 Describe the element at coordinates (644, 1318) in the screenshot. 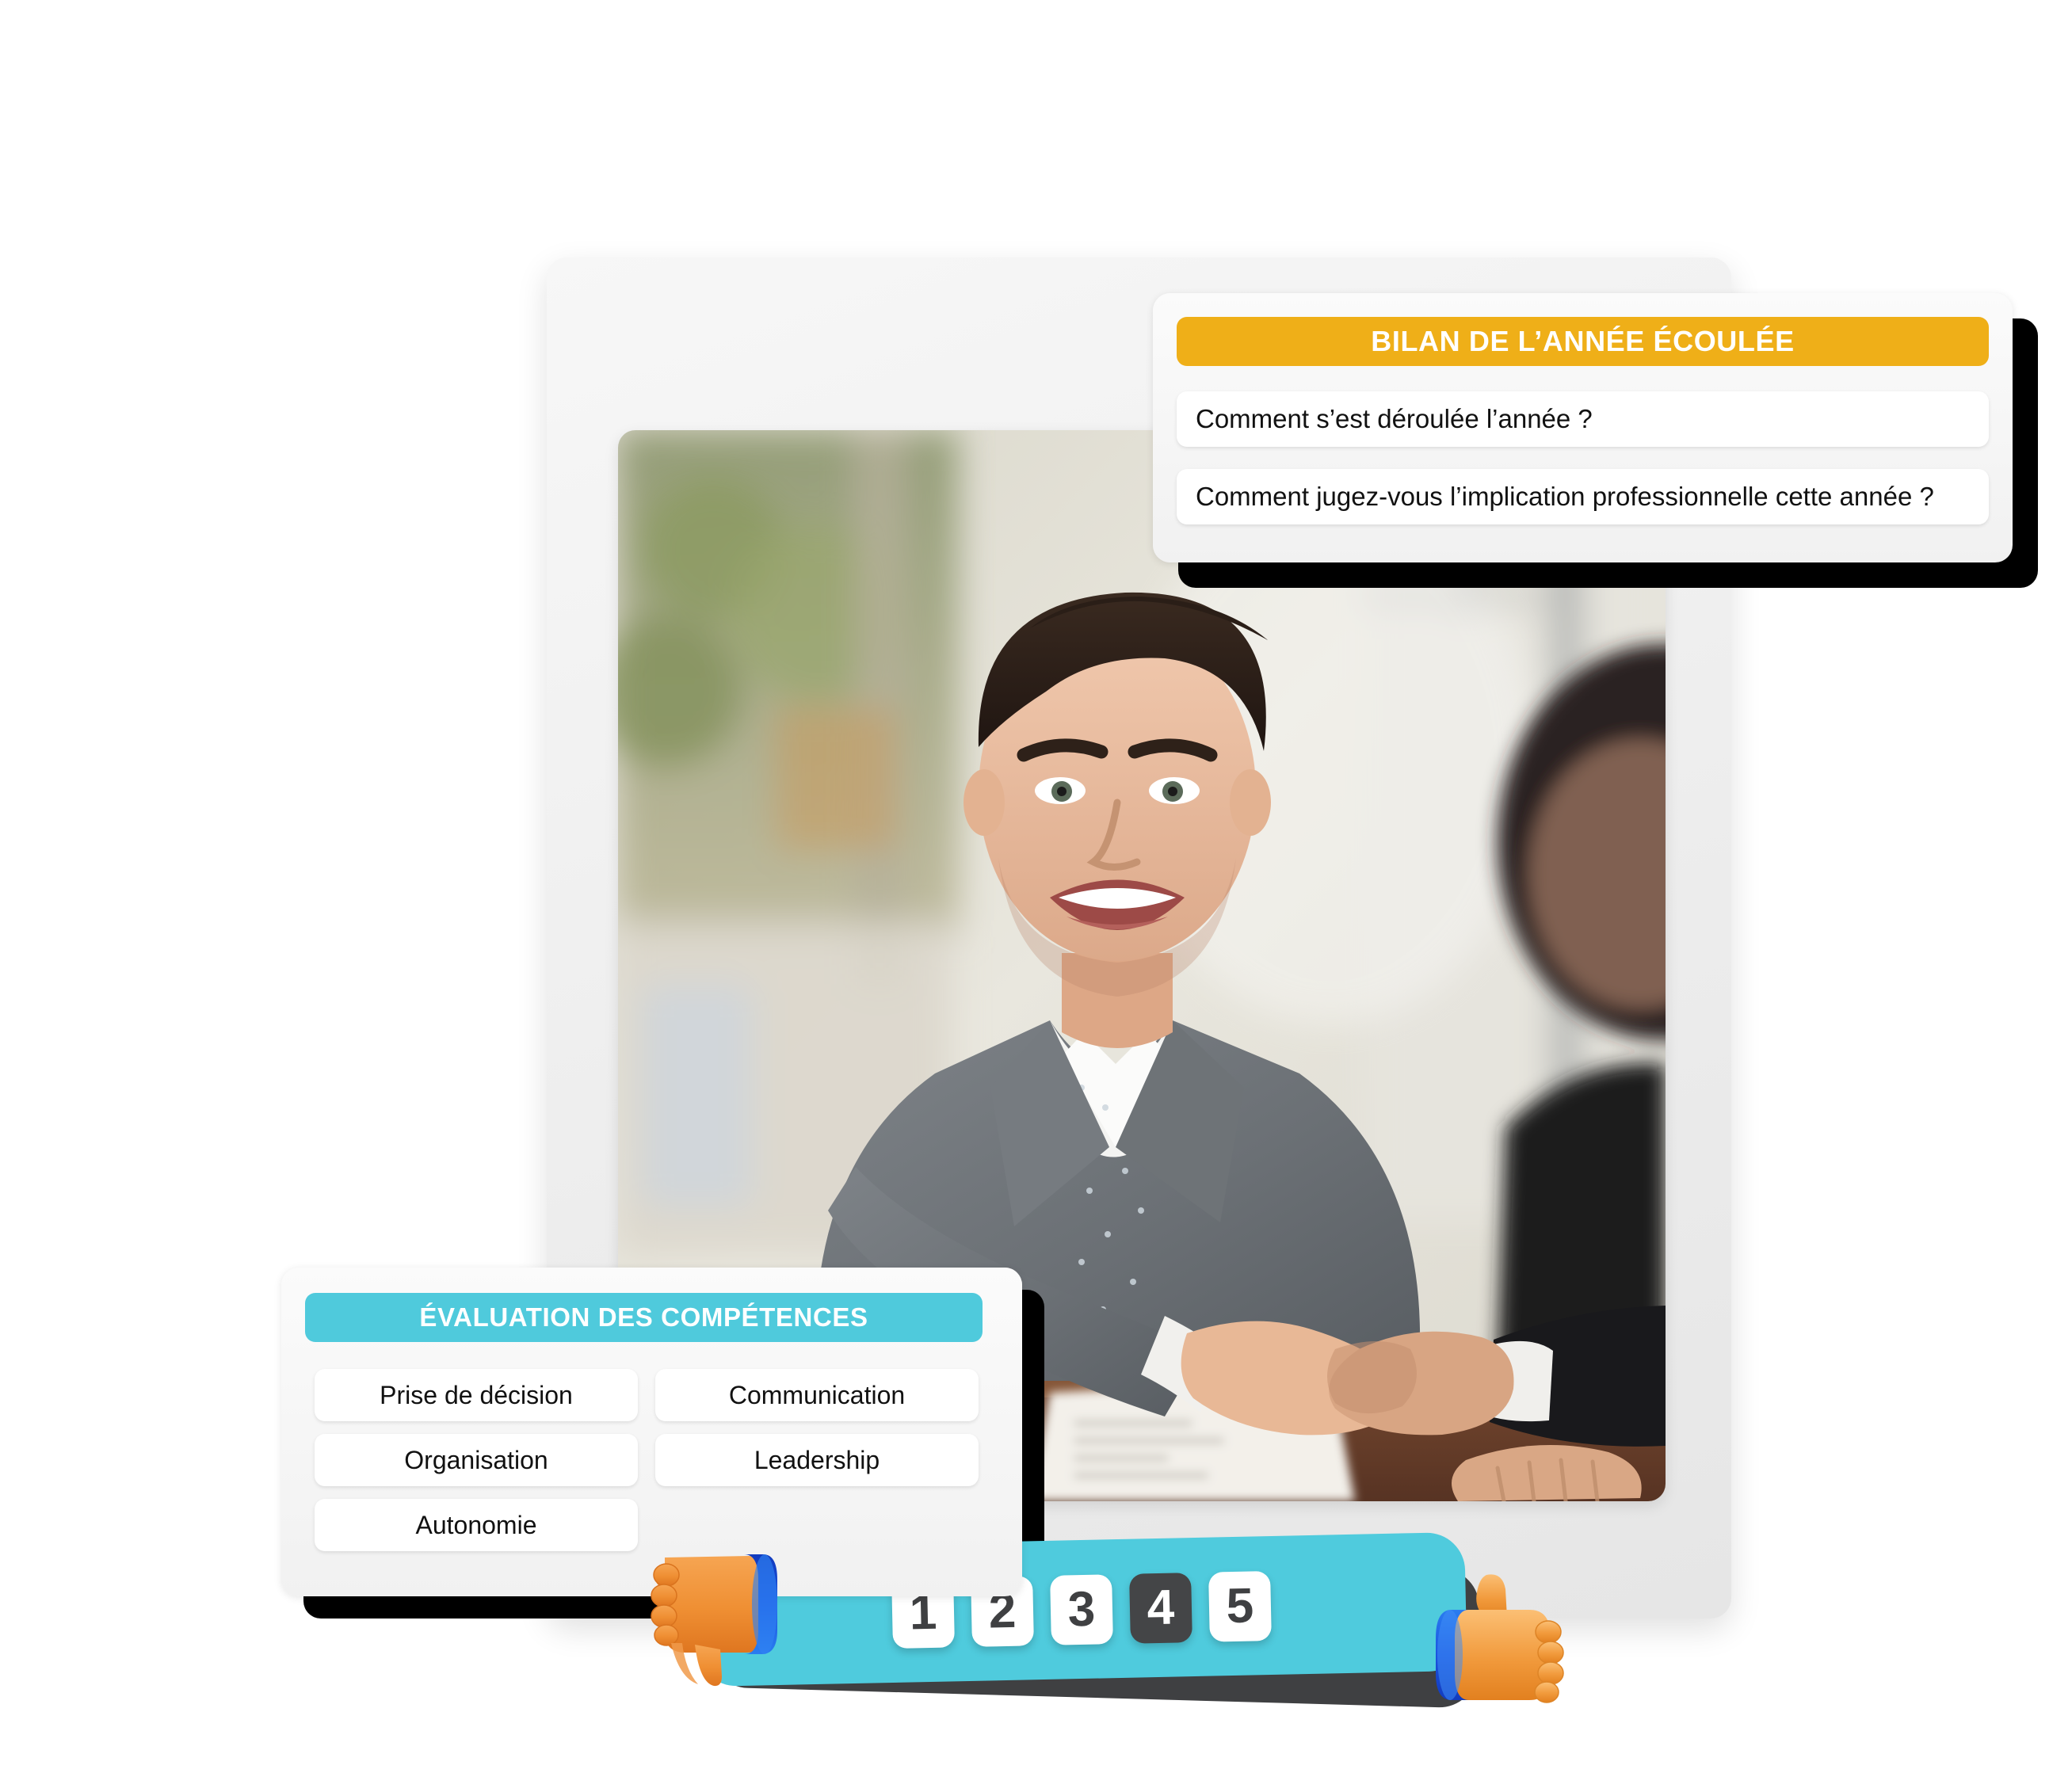

I see `competences-card-header: ÉVALUATION DES COMPÉTENCES` at that location.